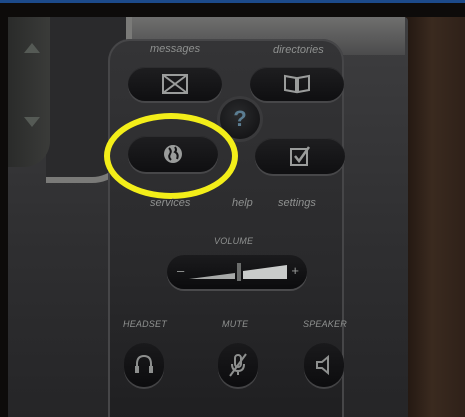  I want to click on nav-up-arrow-icon, so click(32, 48).